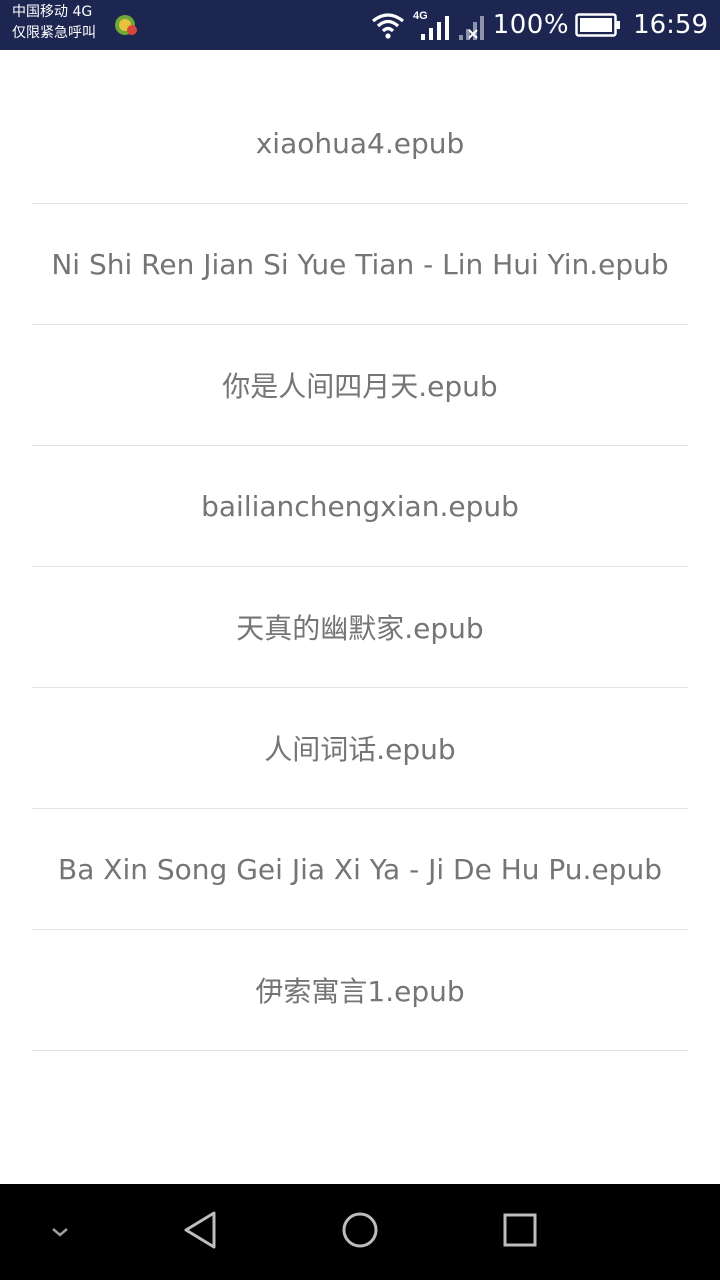 The image size is (720, 1280). I want to click on recents-icon, so click(520, 1232).